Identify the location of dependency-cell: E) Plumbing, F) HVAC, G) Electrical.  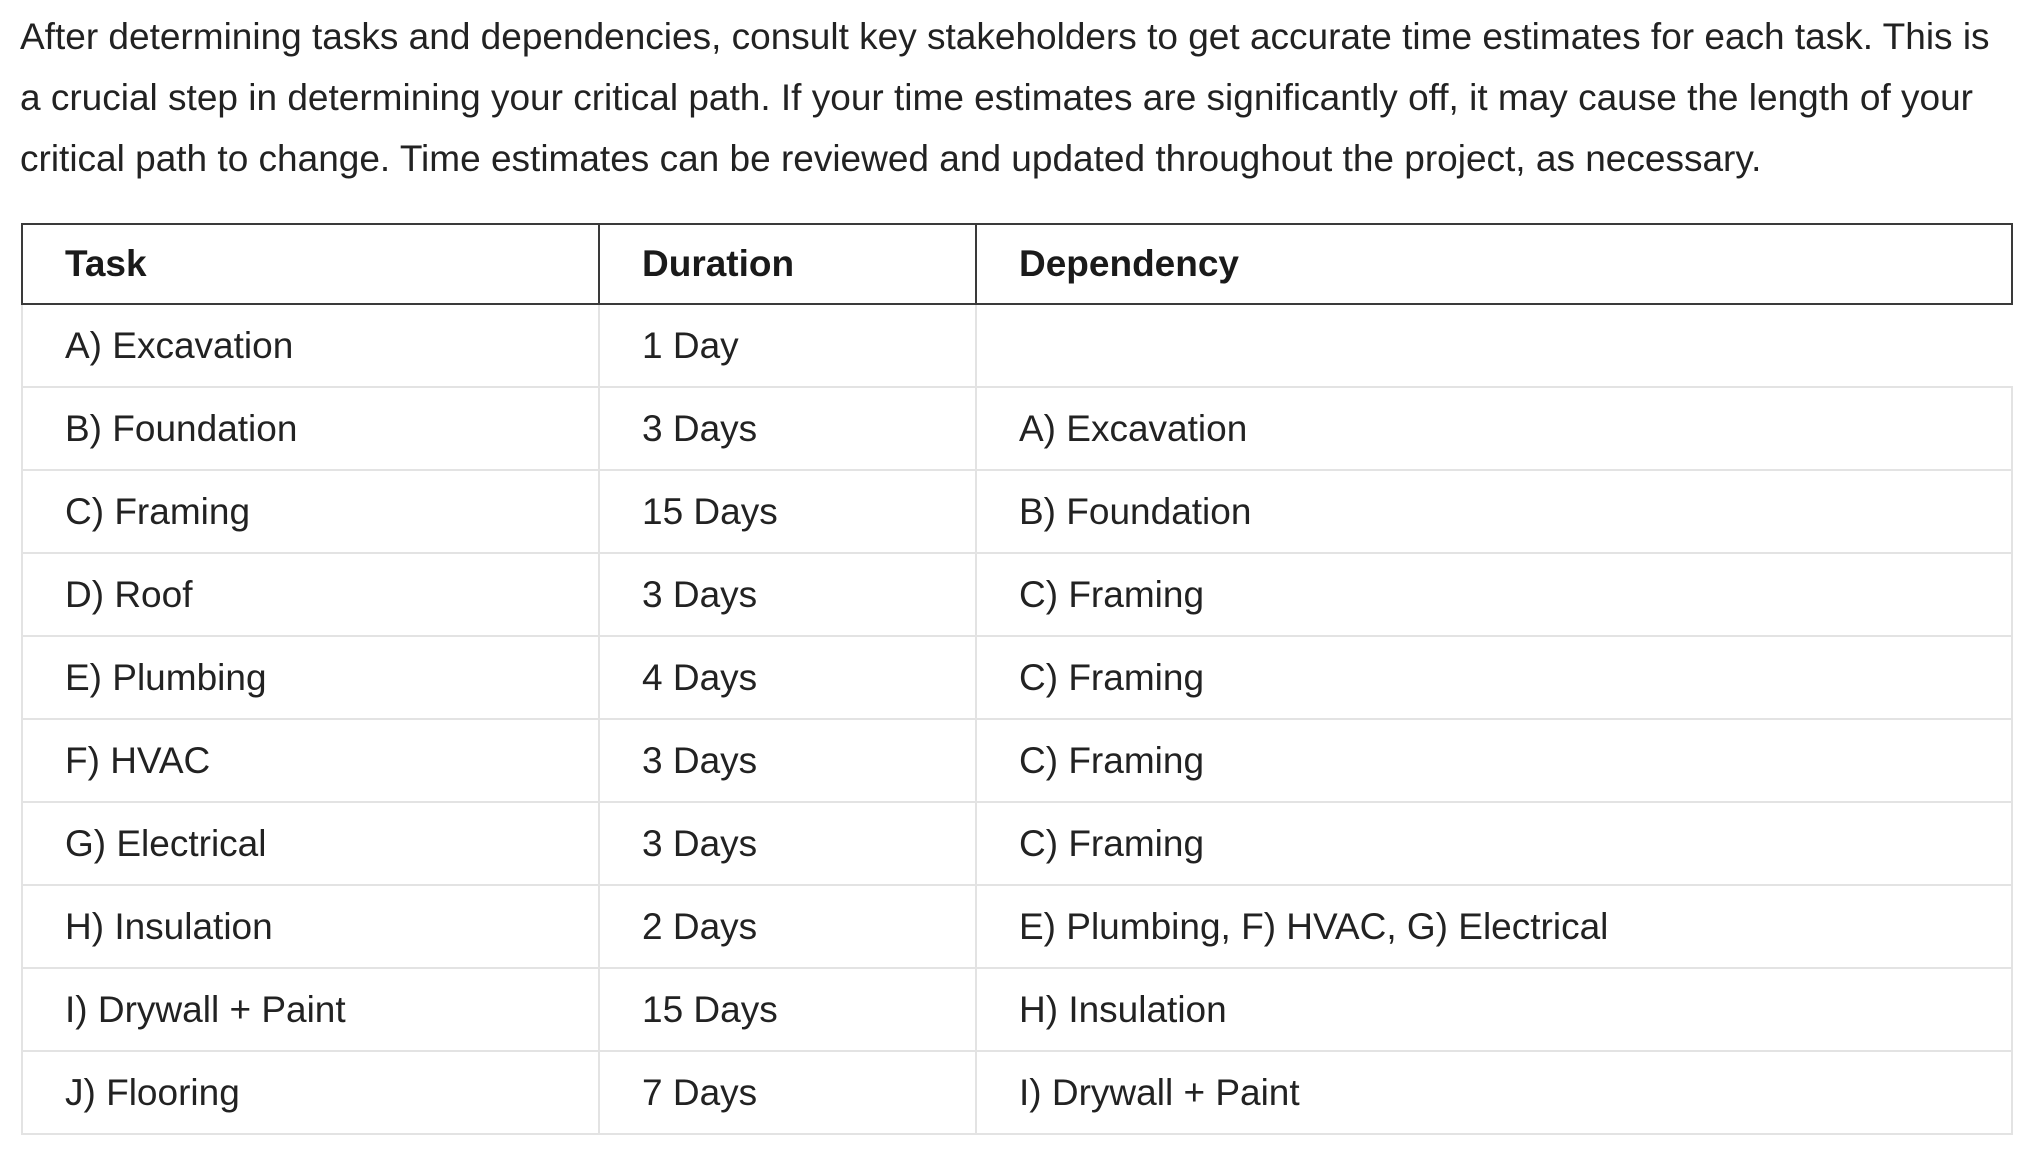
(1494, 926).